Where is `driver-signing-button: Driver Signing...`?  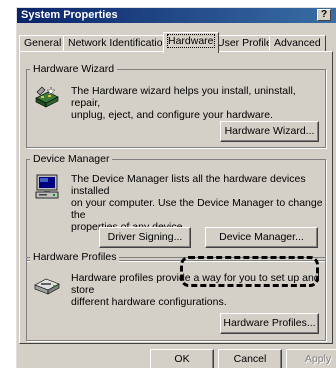 driver-signing-button: Driver Signing... is located at coordinates (145, 237).